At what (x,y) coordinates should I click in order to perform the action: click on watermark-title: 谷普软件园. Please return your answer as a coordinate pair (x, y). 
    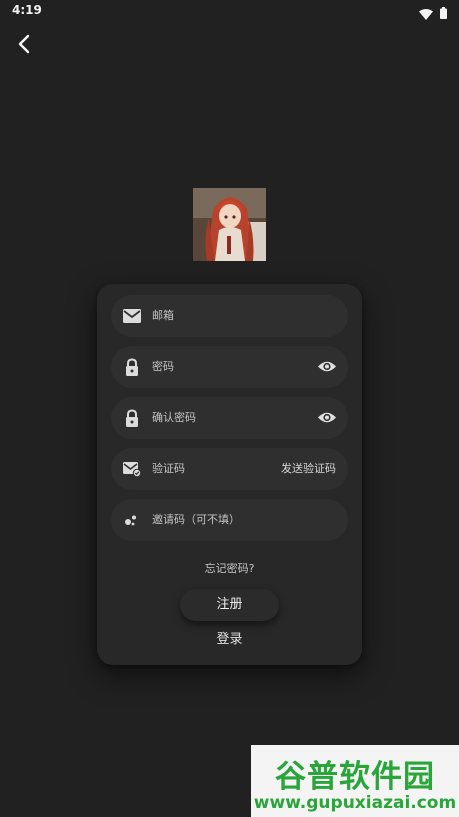
    Looking at the image, I should click on (355, 777).